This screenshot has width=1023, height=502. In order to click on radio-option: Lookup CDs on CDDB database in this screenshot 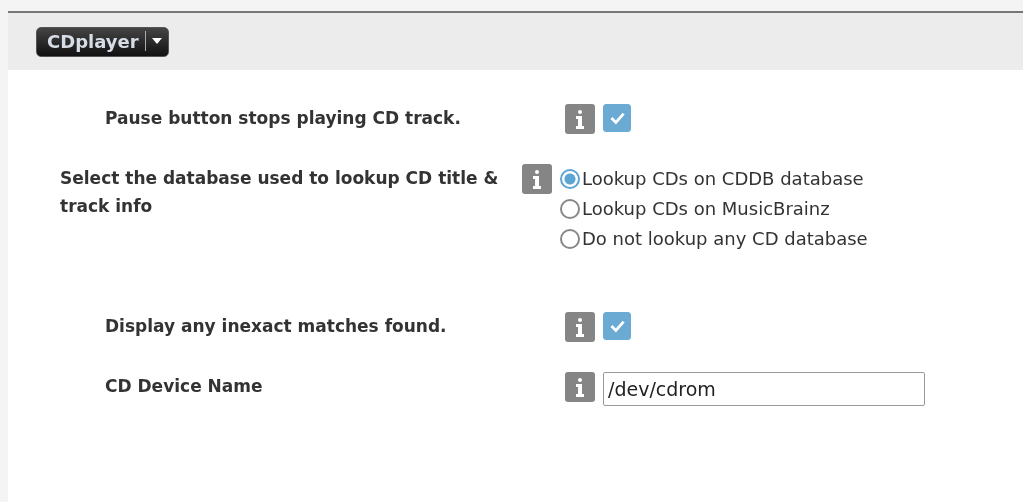, I will do `click(714, 179)`.